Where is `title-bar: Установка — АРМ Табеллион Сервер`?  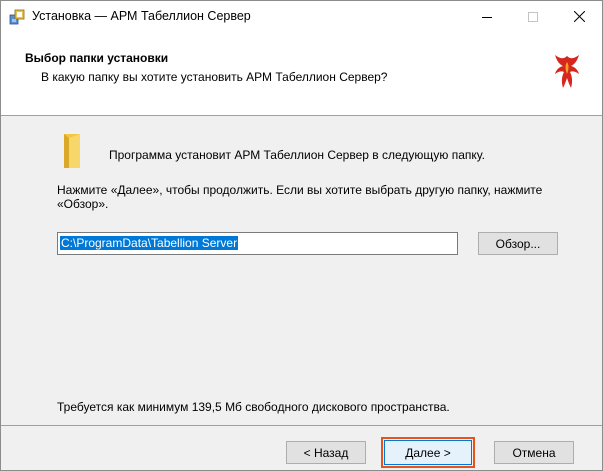 title-bar: Установка — АРМ Табеллион Сервер is located at coordinates (301, 16).